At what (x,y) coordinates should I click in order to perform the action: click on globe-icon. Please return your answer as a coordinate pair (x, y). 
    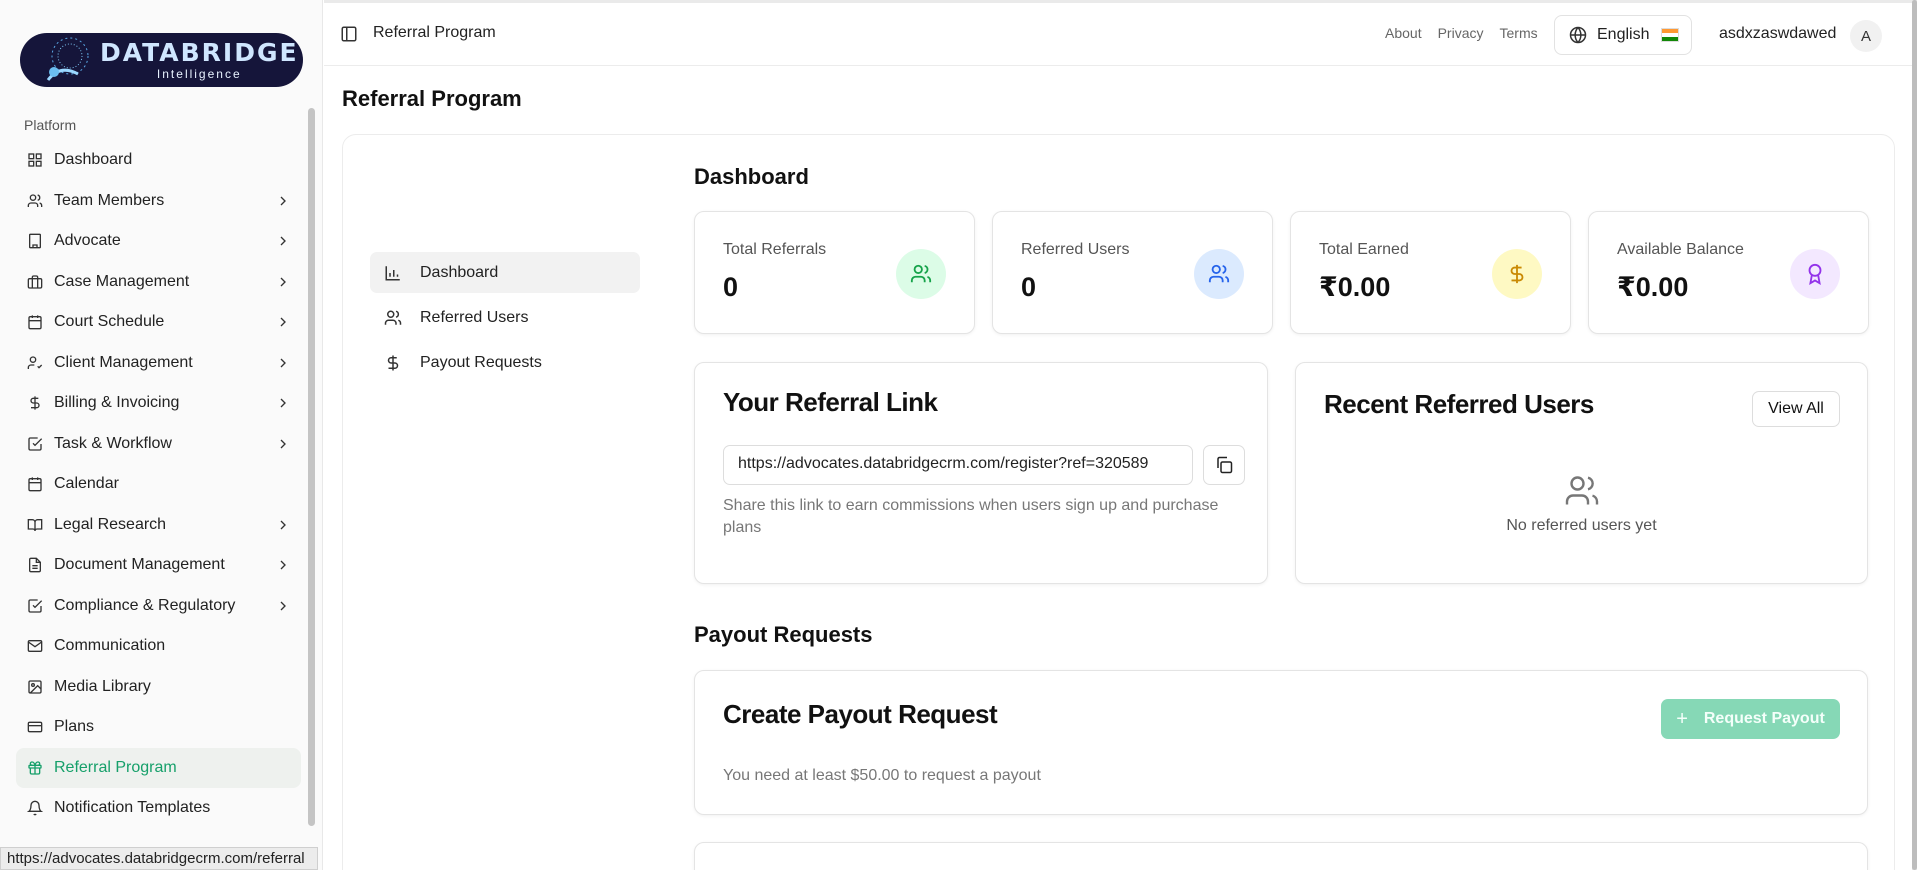
    Looking at the image, I should click on (1578, 35).